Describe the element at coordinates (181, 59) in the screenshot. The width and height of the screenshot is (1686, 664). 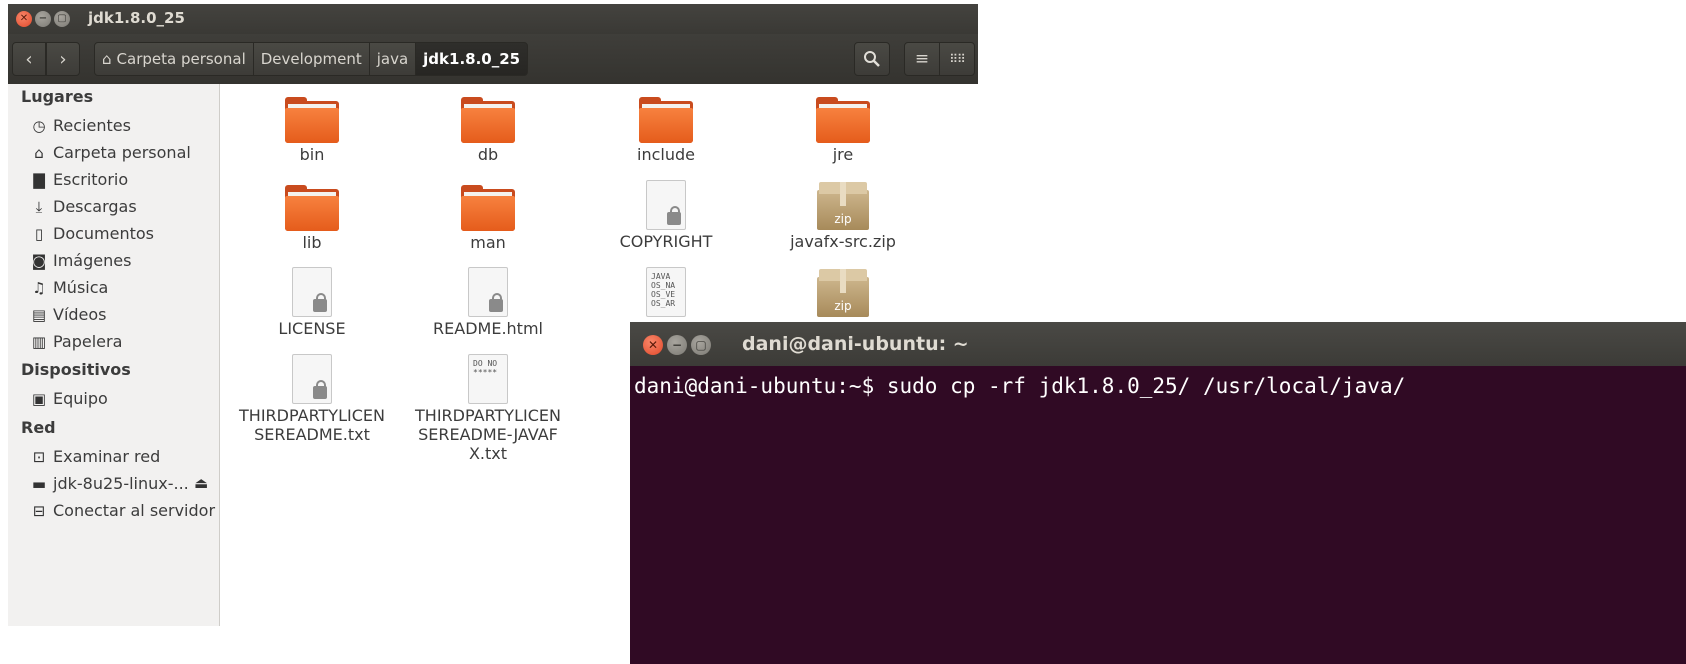
I see `breadcrumb-label: Carpeta personal` at that location.